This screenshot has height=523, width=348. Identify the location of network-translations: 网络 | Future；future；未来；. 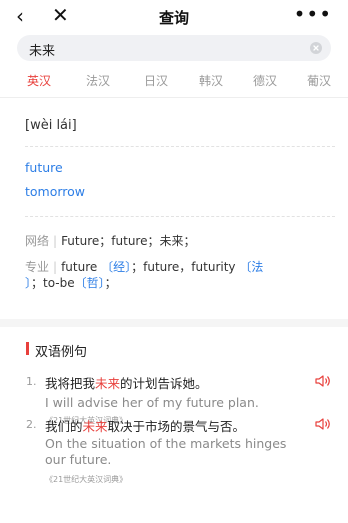
(175, 241).